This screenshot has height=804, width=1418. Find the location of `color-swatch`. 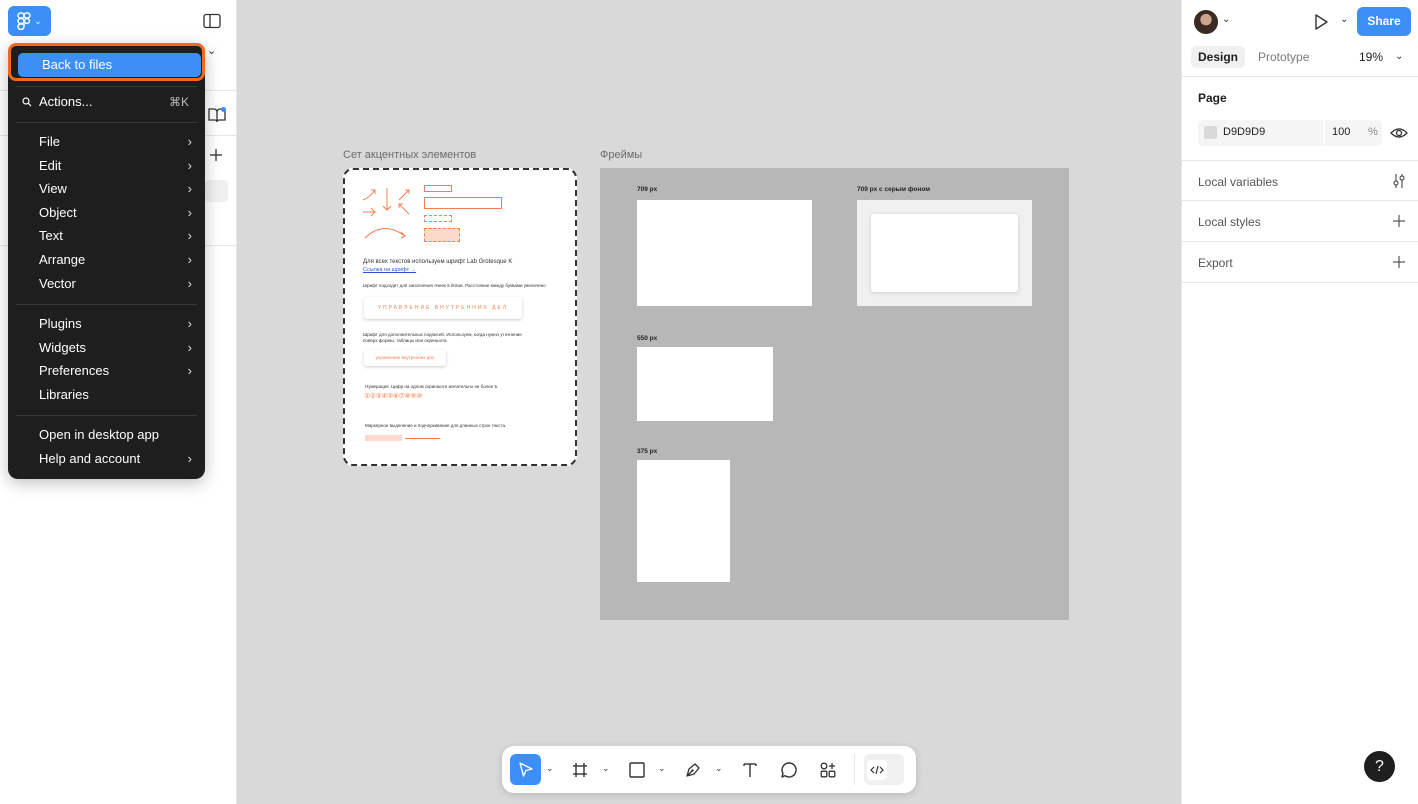

color-swatch is located at coordinates (1210, 132).